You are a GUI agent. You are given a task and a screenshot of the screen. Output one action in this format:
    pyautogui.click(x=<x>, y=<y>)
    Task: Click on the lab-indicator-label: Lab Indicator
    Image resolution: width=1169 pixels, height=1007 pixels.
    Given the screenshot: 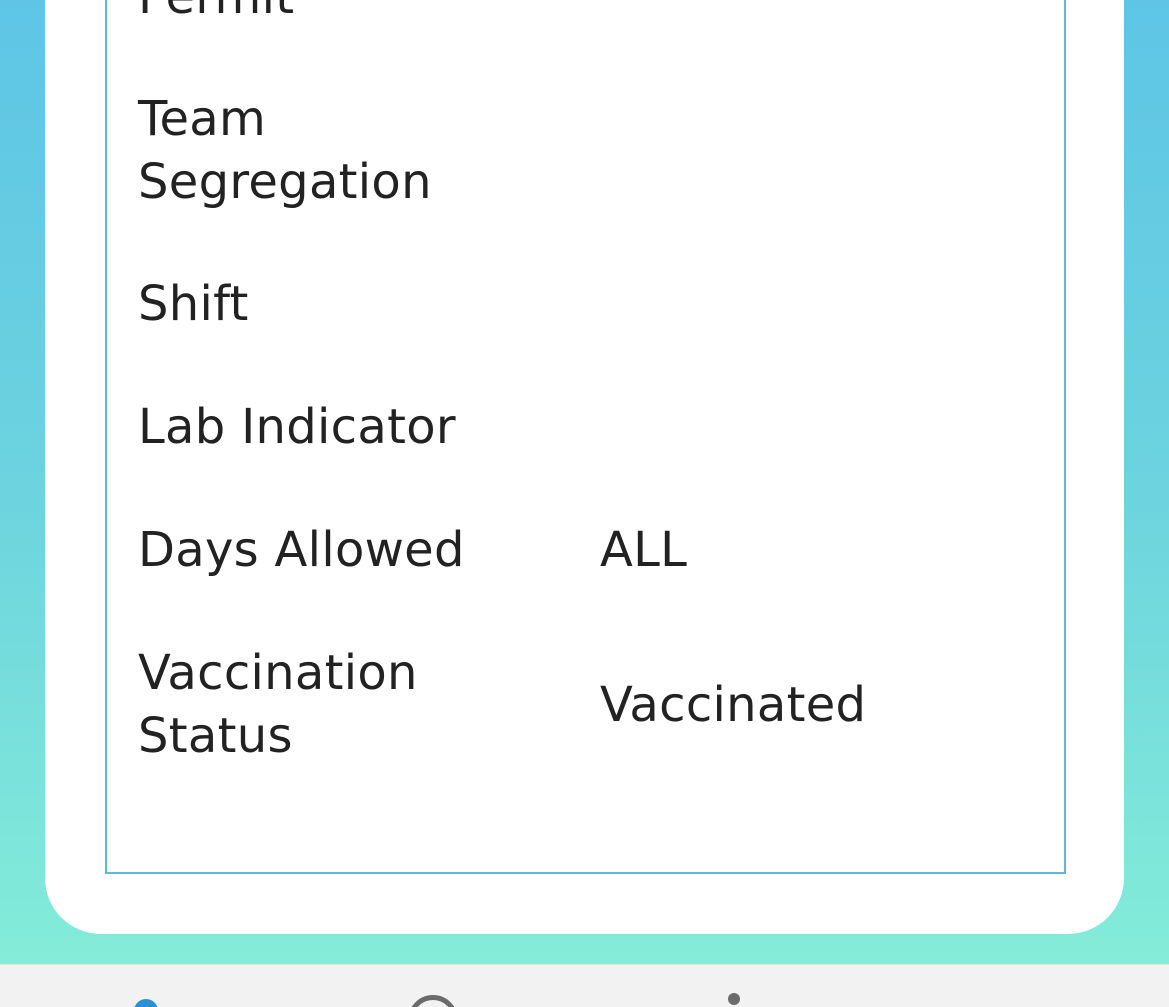 What is the action you would take?
    pyautogui.click(x=297, y=427)
    